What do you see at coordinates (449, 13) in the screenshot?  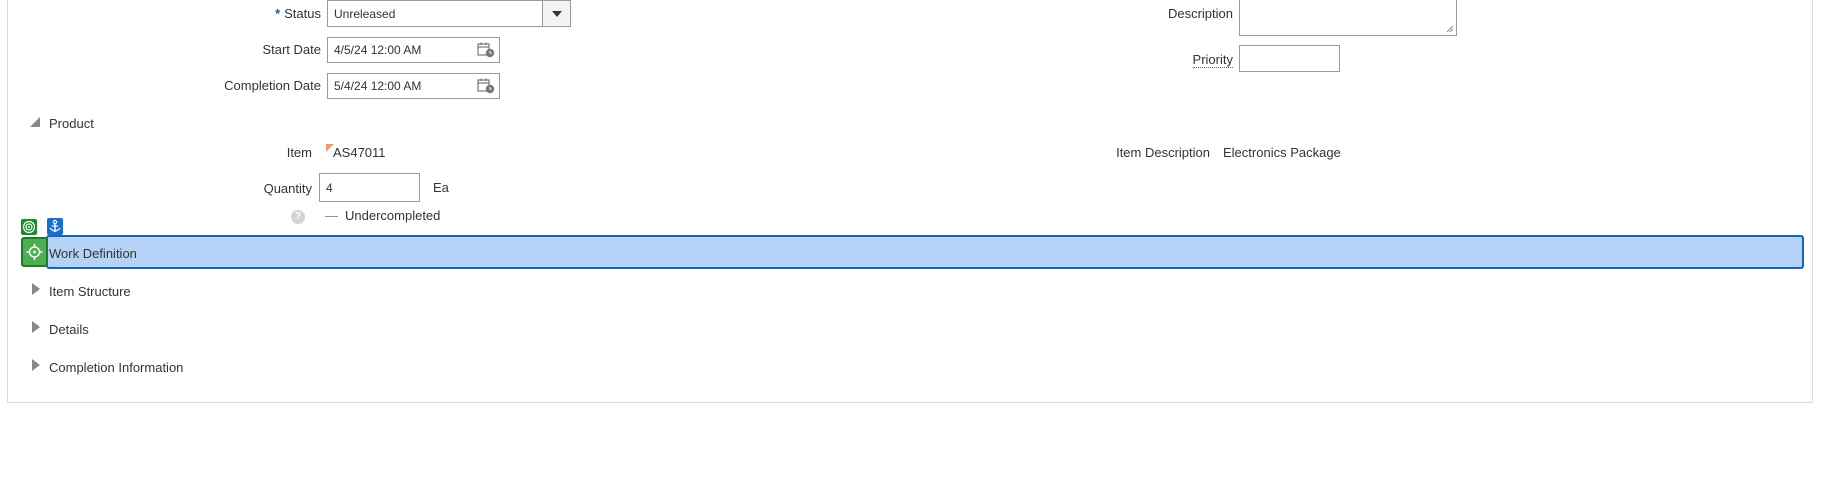 I see `status-select: Unreleased` at bounding box center [449, 13].